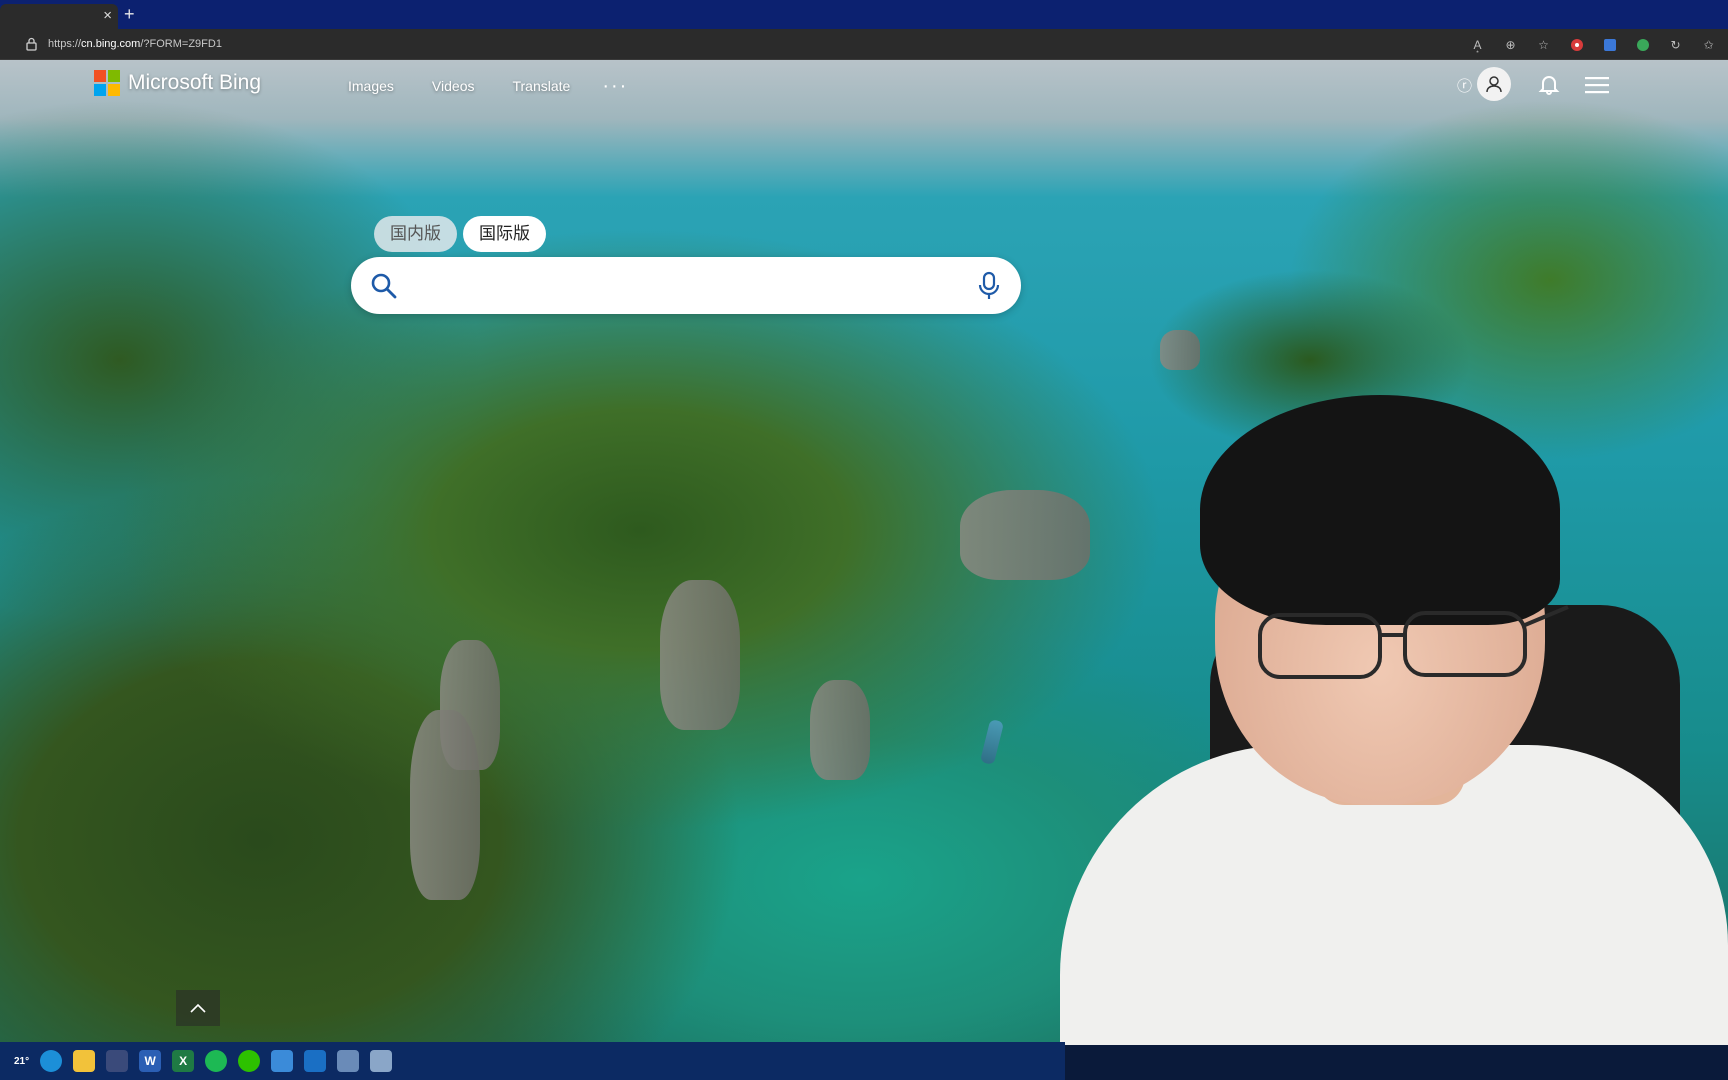 Image resolution: width=1728 pixels, height=1080 pixels. What do you see at coordinates (51, 1061) in the screenshot?
I see `edge-icon` at bounding box center [51, 1061].